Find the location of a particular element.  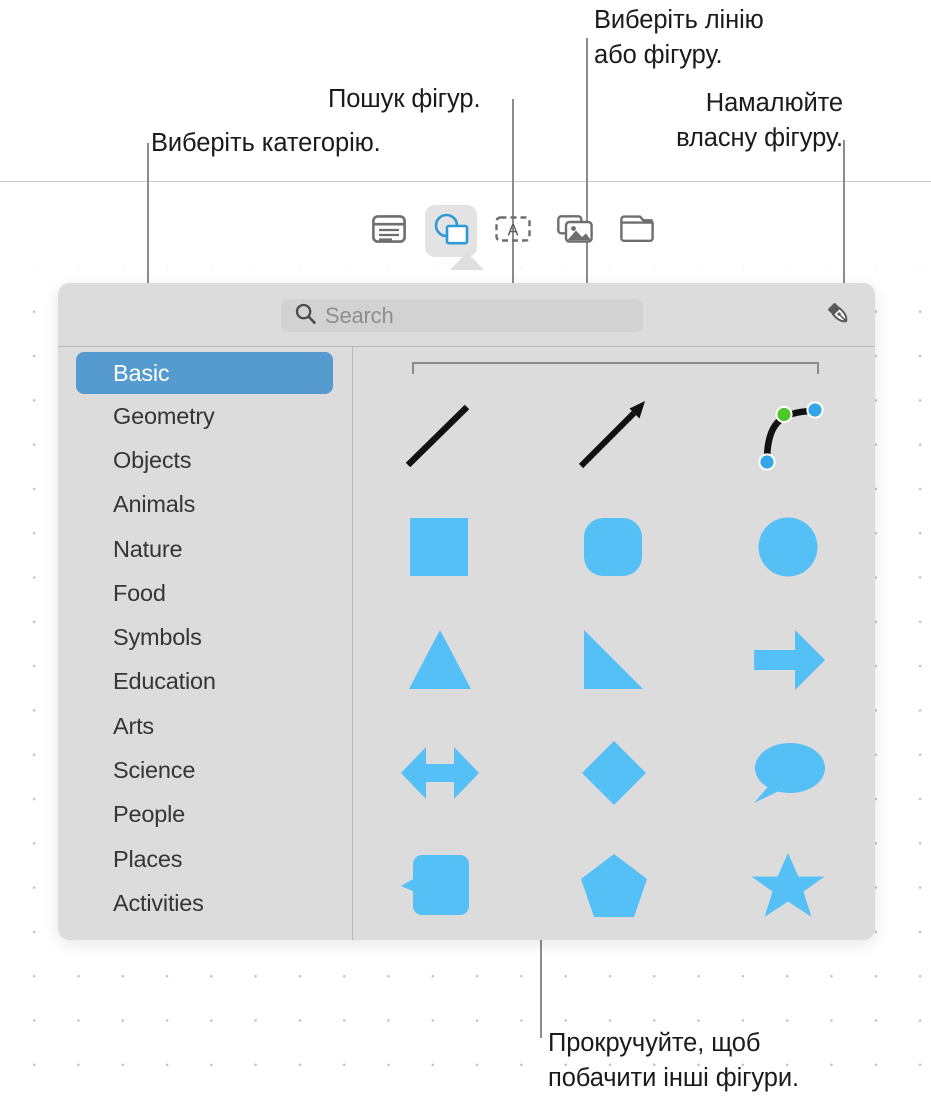

line-shape-icon is located at coordinates (440, 436).